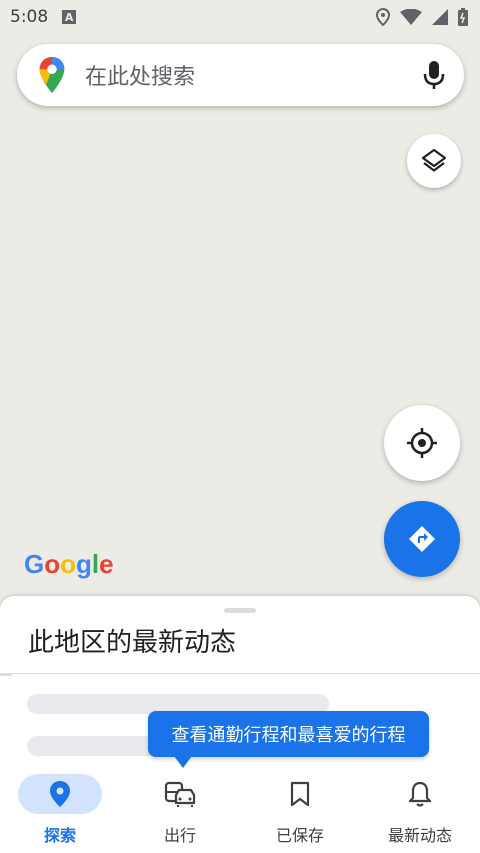 The width and height of the screenshot is (480, 853). I want to click on nav-commute: 出行, so click(180, 810).